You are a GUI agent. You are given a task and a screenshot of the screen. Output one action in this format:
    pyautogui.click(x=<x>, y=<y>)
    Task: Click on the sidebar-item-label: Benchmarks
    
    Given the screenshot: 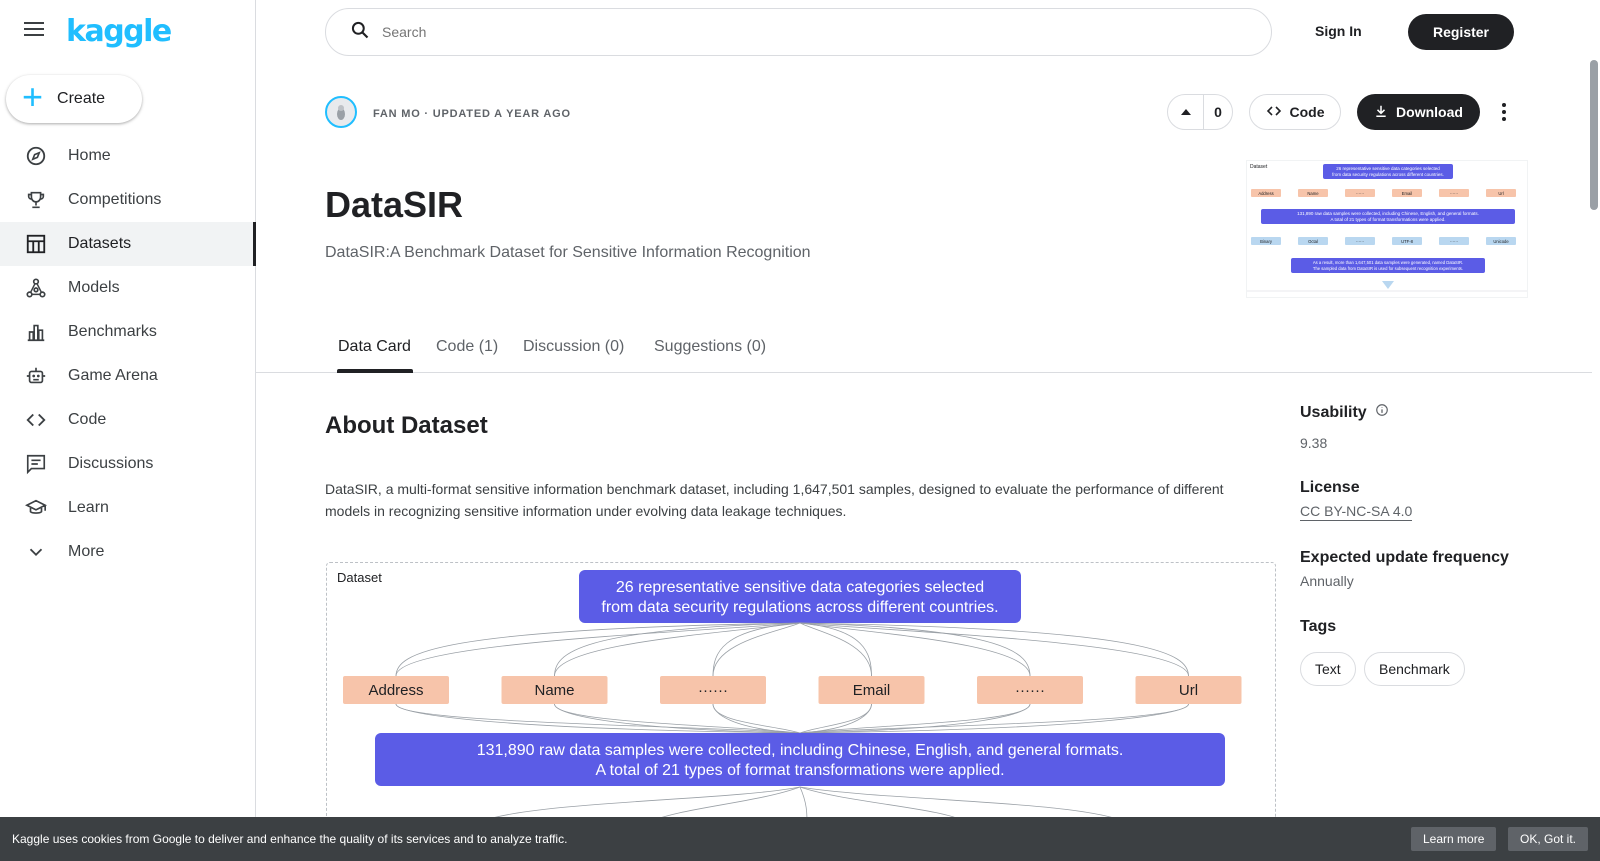 What is the action you would take?
    pyautogui.click(x=112, y=331)
    